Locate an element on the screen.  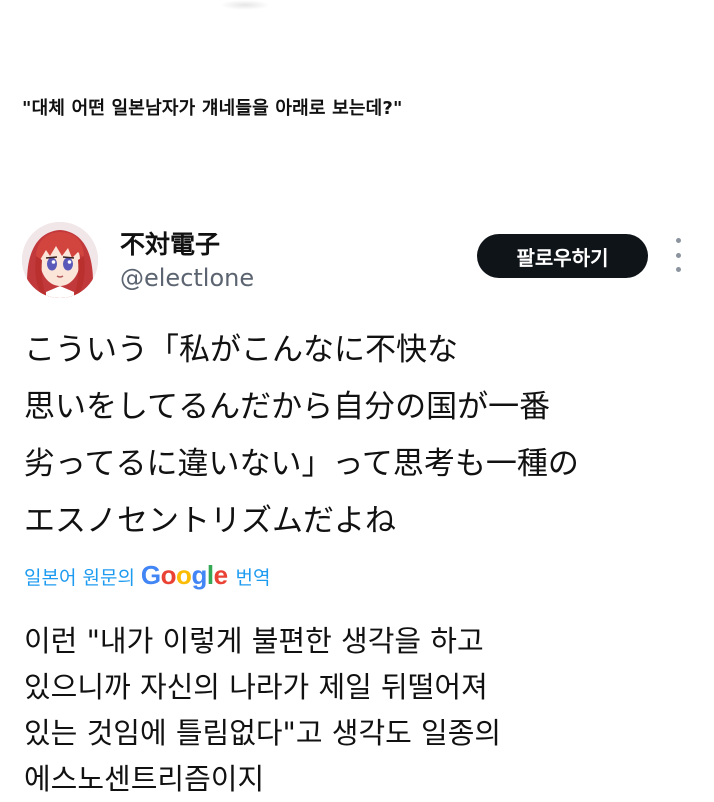
tweet-text-line: 劣ってるに違いない」って思考も一種の is located at coordinates (301, 464).